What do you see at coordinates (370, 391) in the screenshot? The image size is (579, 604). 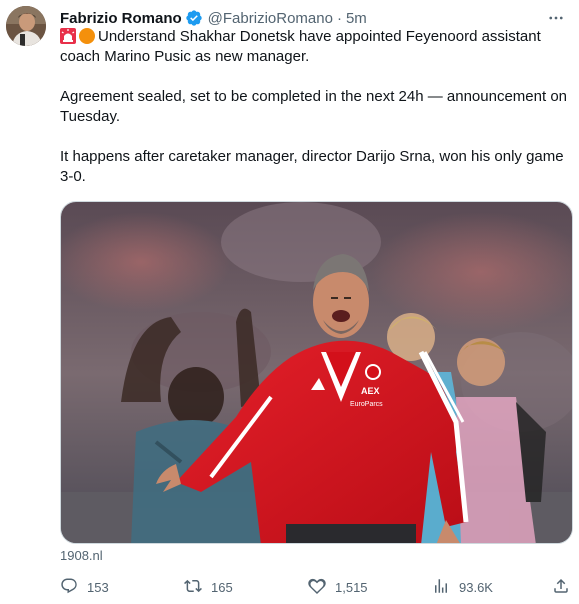 I see `jacket-sponsor-aex: AEX` at bounding box center [370, 391].